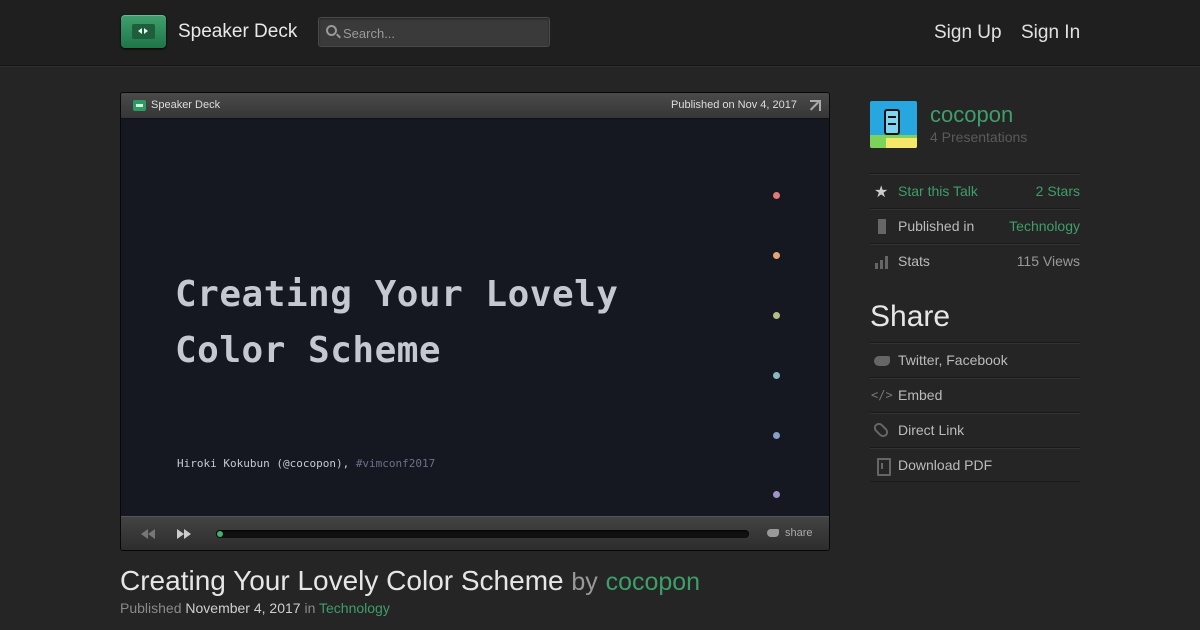  I want to click on direct-link-label: Direct Link, so click(931, 430).